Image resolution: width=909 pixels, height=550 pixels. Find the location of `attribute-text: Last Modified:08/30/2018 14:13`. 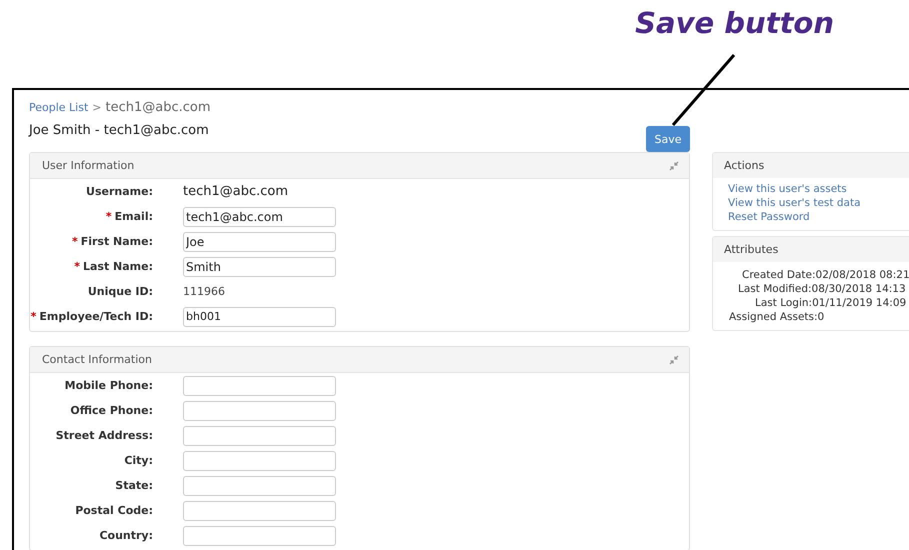

attribute-text: Last Modified:08/30/2018 14:13 is located at coordinates (822, 289).